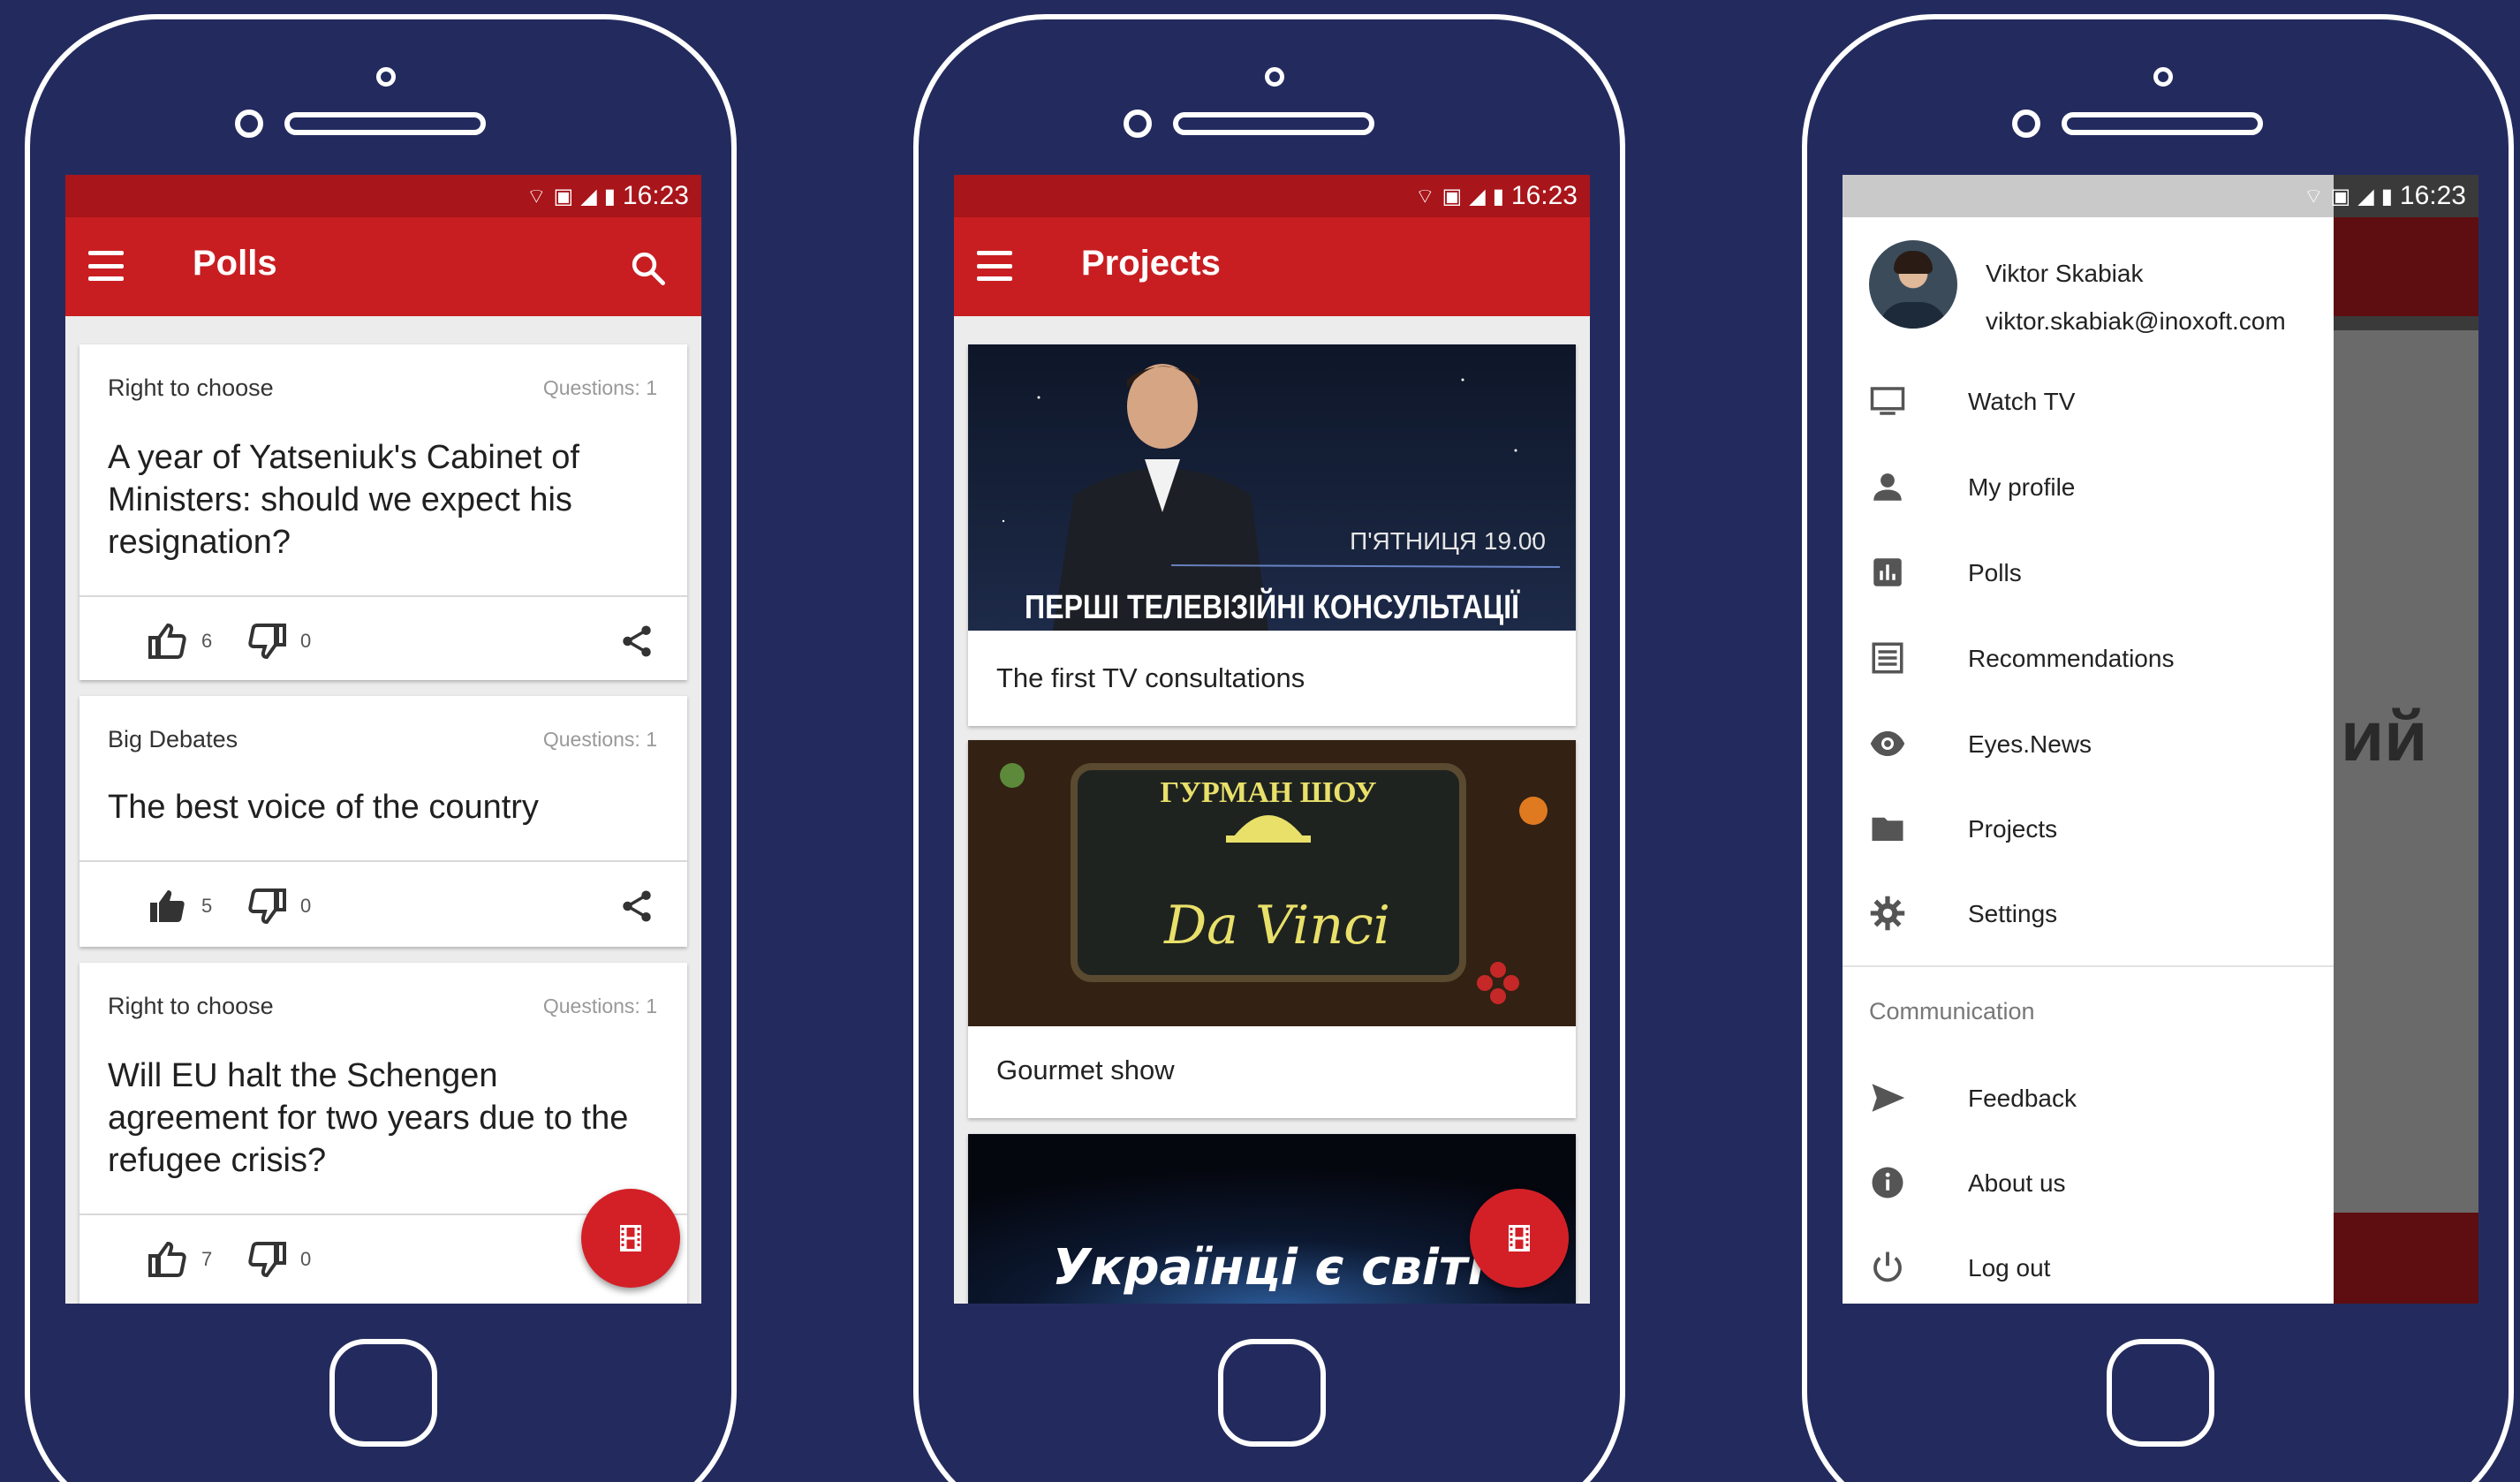 Image resolution: width=2520 pixels, height=1482 pixels. What do you see at coordinates (2088, 966) in the screenshot?
I see `drawer-divider` at bounding box center [2088, 966].